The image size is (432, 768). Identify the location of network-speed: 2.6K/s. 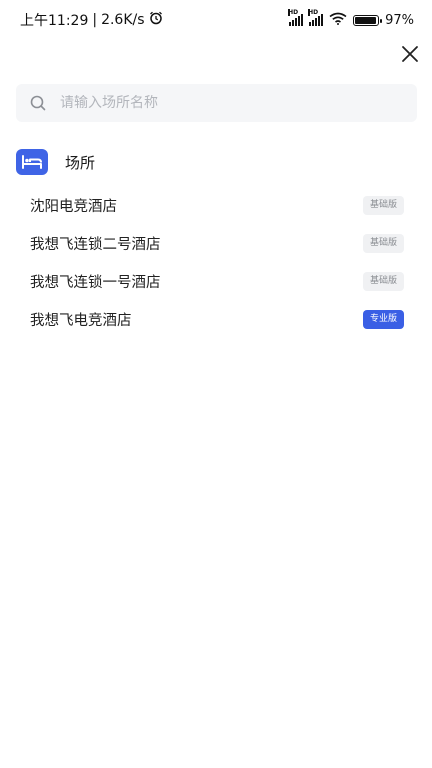
(123, 20).